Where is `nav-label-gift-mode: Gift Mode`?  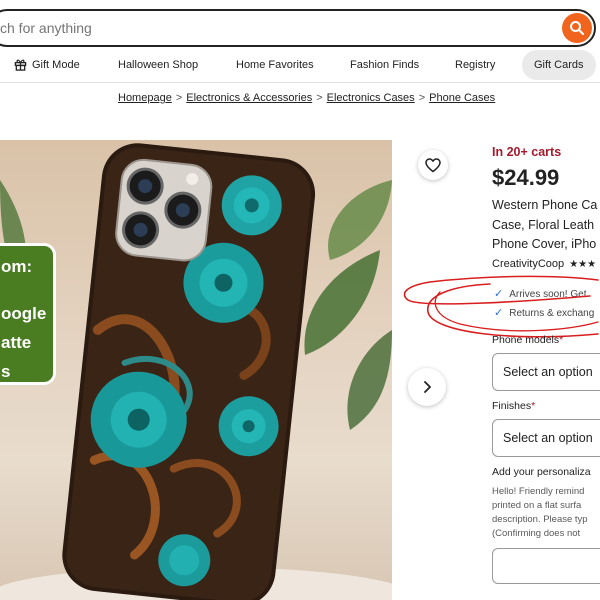
nav-label-gift-mode: Gift Mode is located at coordinates (56, 65).